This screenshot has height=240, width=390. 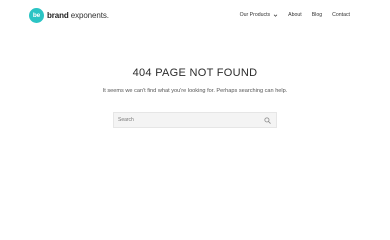 What do you see at coordinates (36, 15) in the screenshot?
I see `logo-badge: be` at bounding box center [36, 15].